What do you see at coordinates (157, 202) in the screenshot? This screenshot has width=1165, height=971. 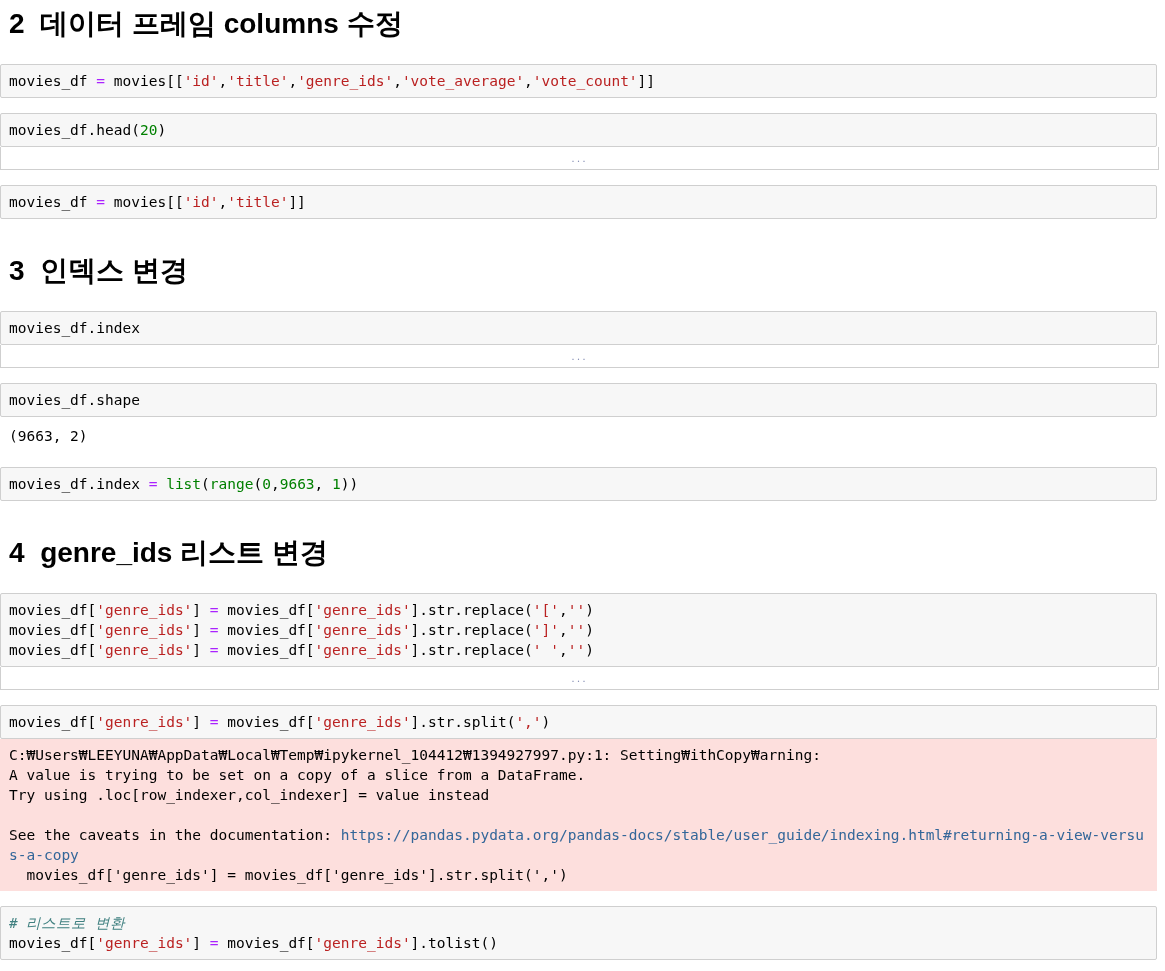 I see `code-line: movies_df = movies[['id','title']]` at bounding box center [157, 202].